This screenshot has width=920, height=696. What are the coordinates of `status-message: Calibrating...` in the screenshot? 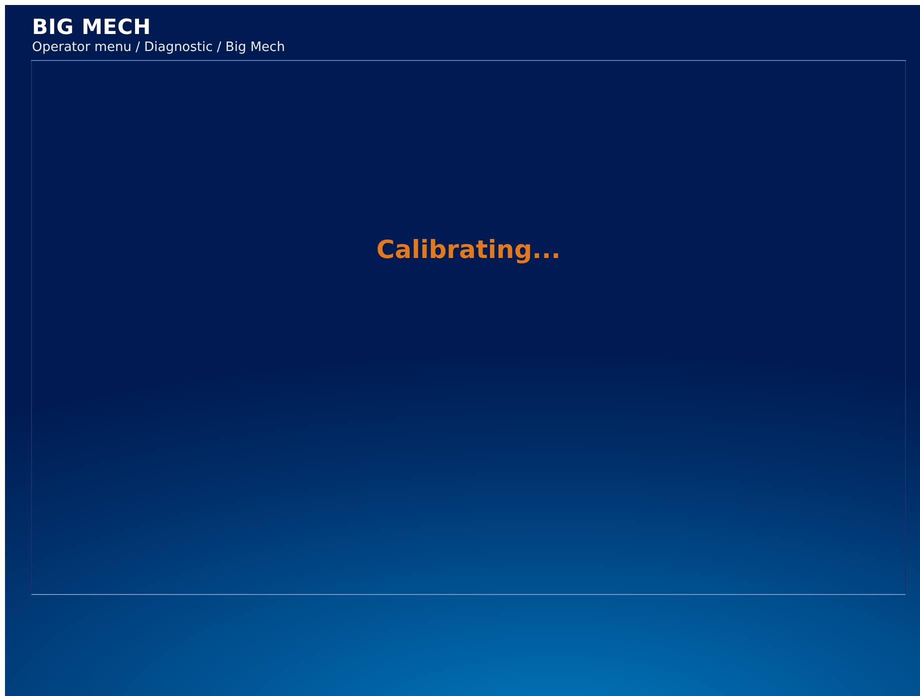 It's located at (468, 250).